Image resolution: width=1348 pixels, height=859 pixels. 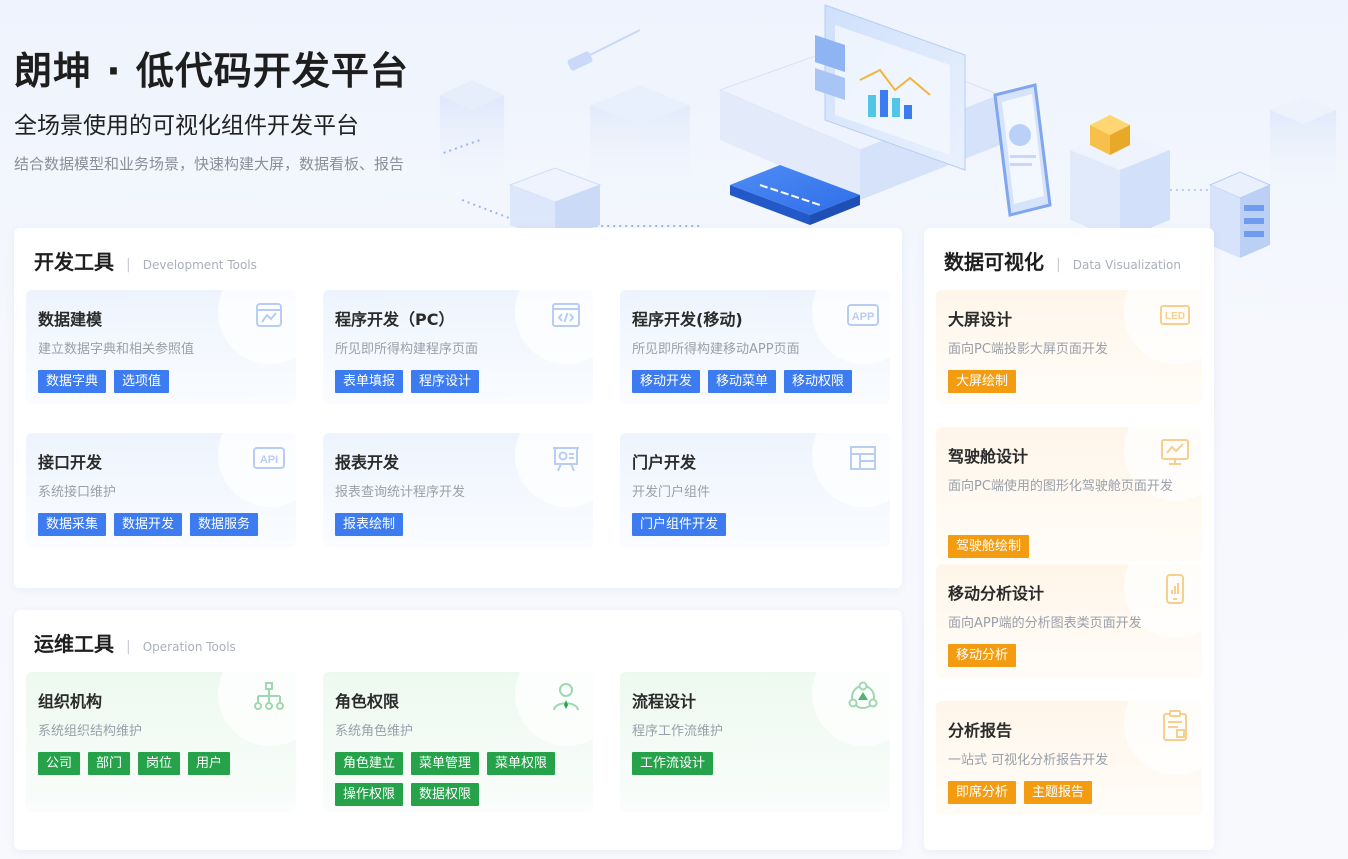 I want to click on card-report-dev: 报表开发 报表查询统计程序开发 报表绘制, so click(x=458, y=490).